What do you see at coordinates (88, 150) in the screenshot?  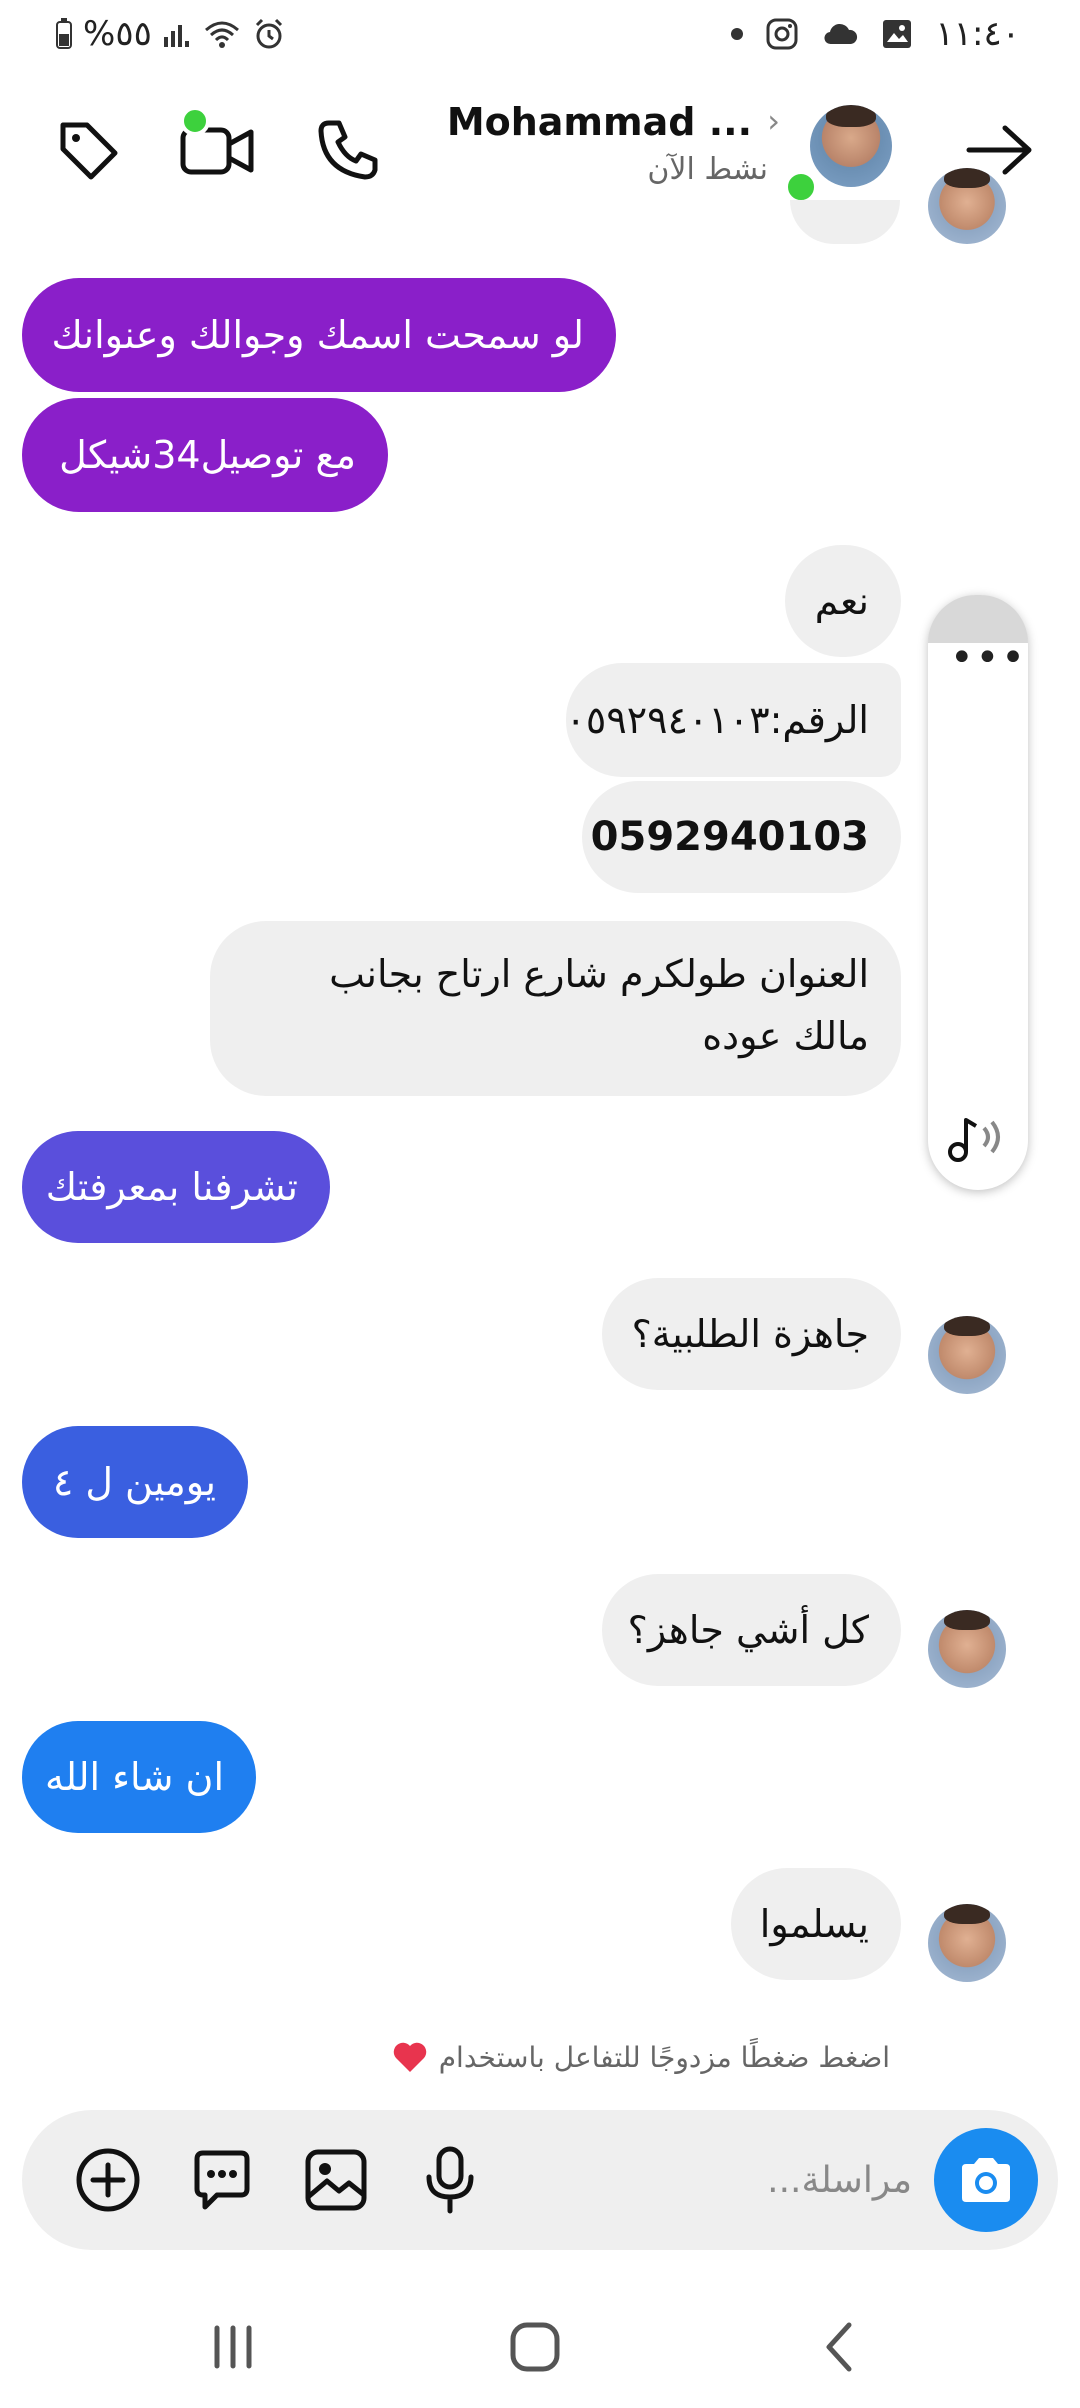 I see `tag-icon` at bounding box center [88, 150].